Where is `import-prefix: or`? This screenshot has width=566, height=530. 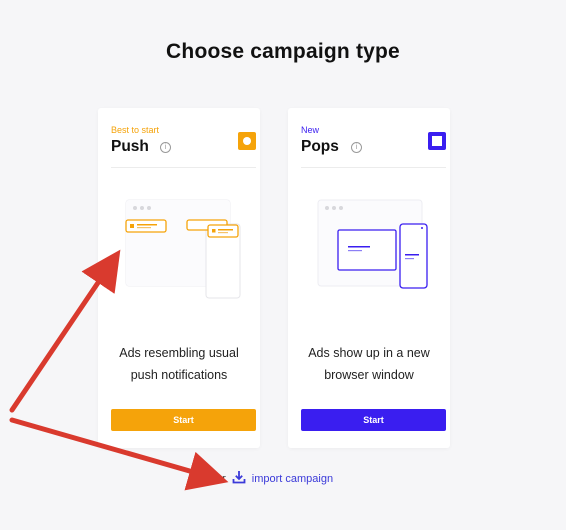 import-prefix: or is located at coordinates (221, 478).